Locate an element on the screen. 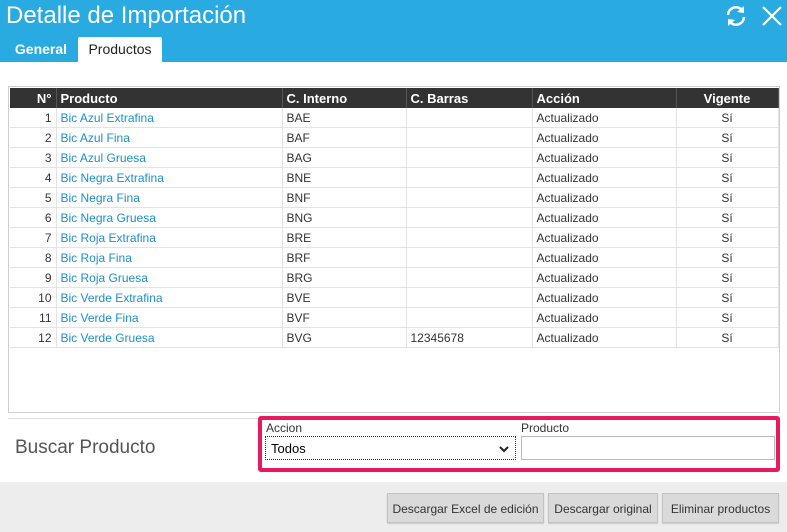  col-header-codigo-barras: C. Barras is located at coordinates (469, 98).